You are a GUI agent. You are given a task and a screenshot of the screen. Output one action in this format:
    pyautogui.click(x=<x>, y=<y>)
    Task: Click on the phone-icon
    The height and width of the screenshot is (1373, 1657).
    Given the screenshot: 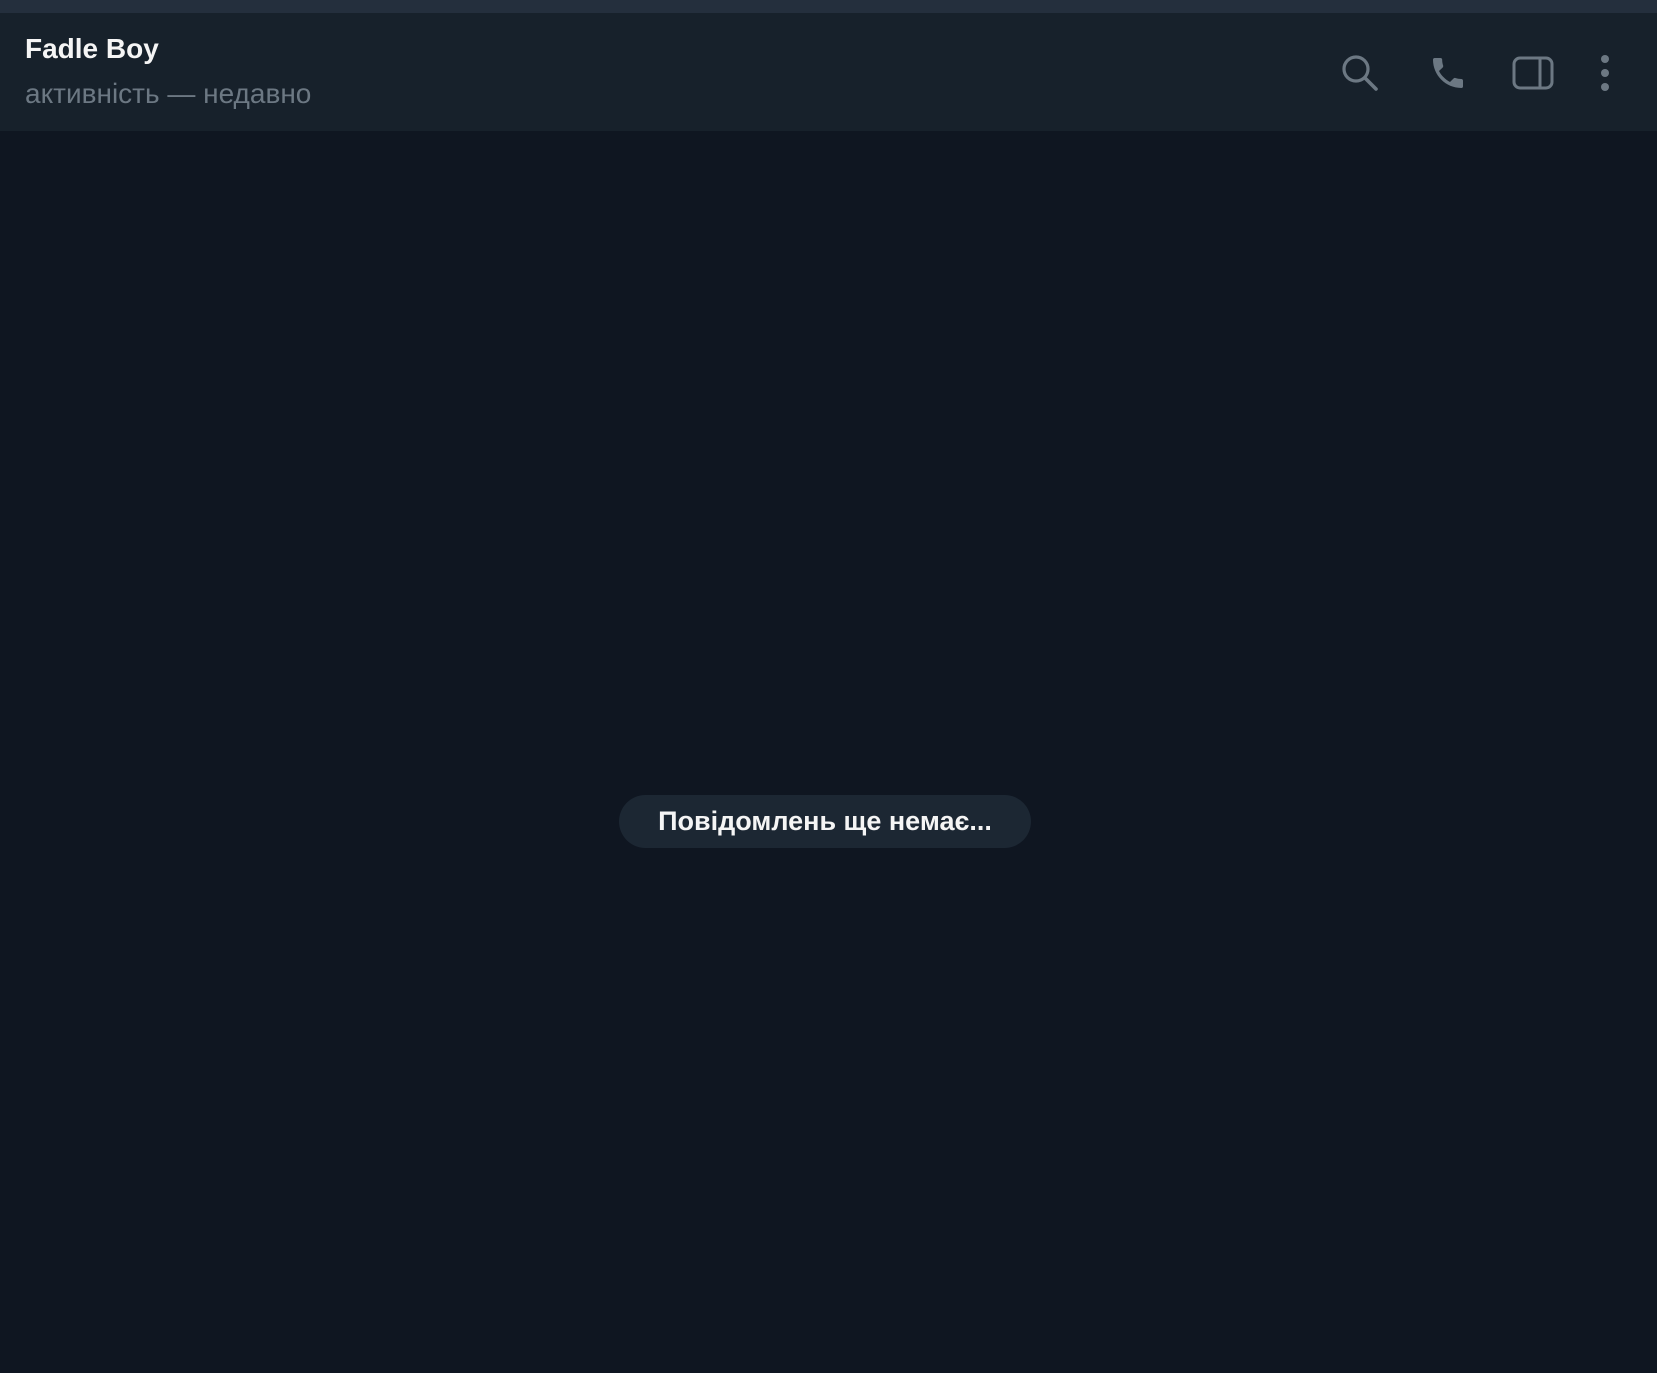 What is the action you would take?
    pyautogui.click(x=1448, y=73)
    